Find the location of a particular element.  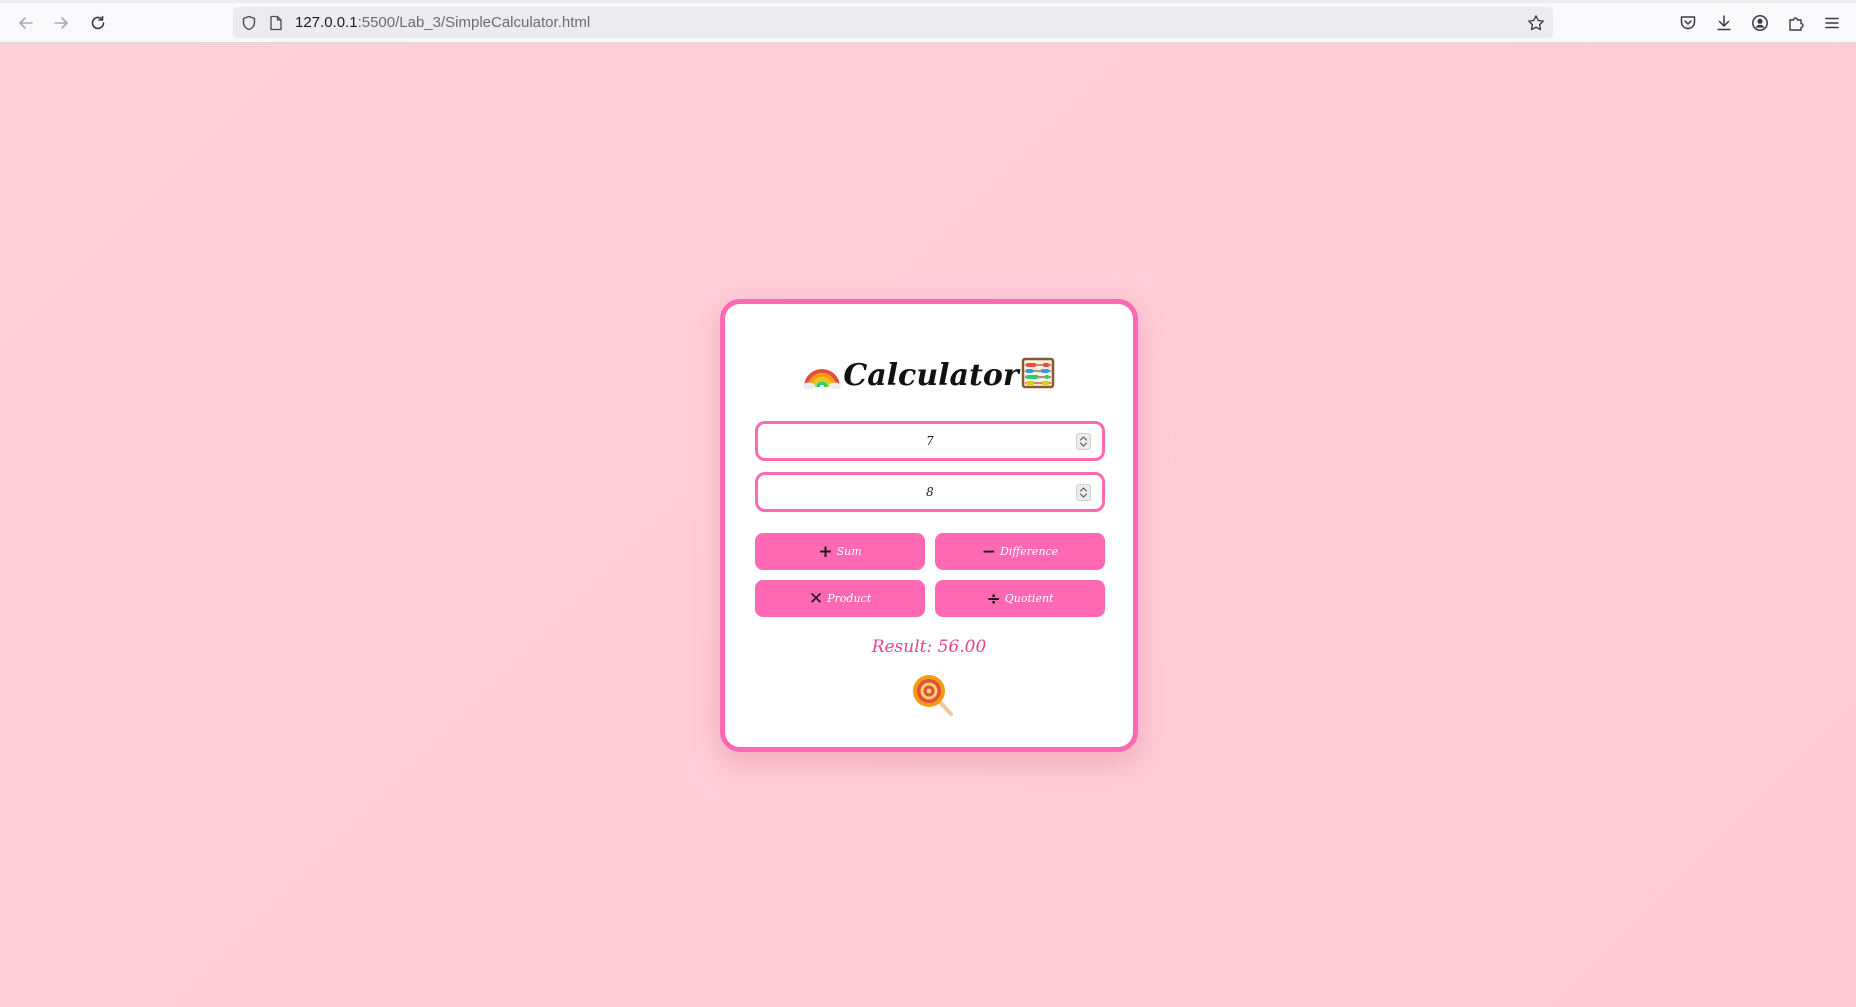

forward-arrow-icon is located at coordinates (61, 23).